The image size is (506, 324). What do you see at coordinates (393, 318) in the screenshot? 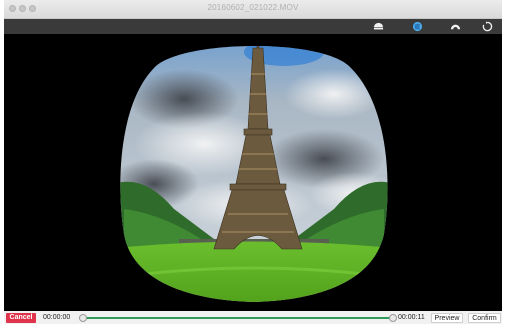
I see `timeline-end-handle` at bounding box center [393, 318].